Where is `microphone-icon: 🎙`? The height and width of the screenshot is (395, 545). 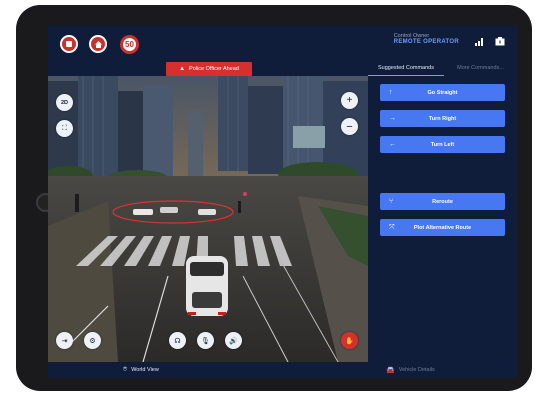 microphone-icon: 🎙 is located at coordinates (205, 341).